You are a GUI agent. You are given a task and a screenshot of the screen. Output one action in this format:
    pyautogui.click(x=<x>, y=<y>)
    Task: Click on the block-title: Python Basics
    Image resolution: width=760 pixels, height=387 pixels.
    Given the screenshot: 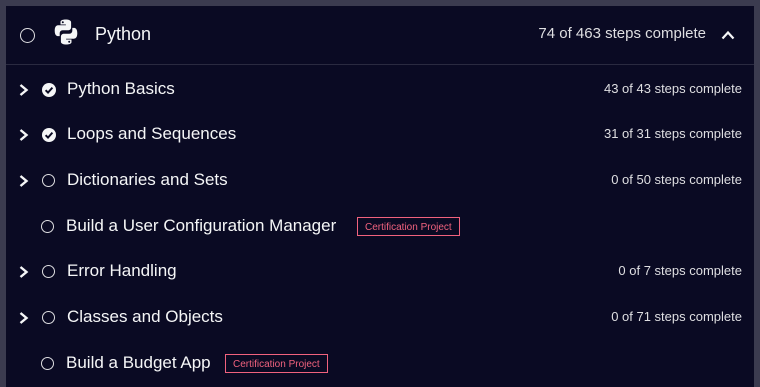 What is the action you would take?
    pyautogui.click(x=121, y=88)
    